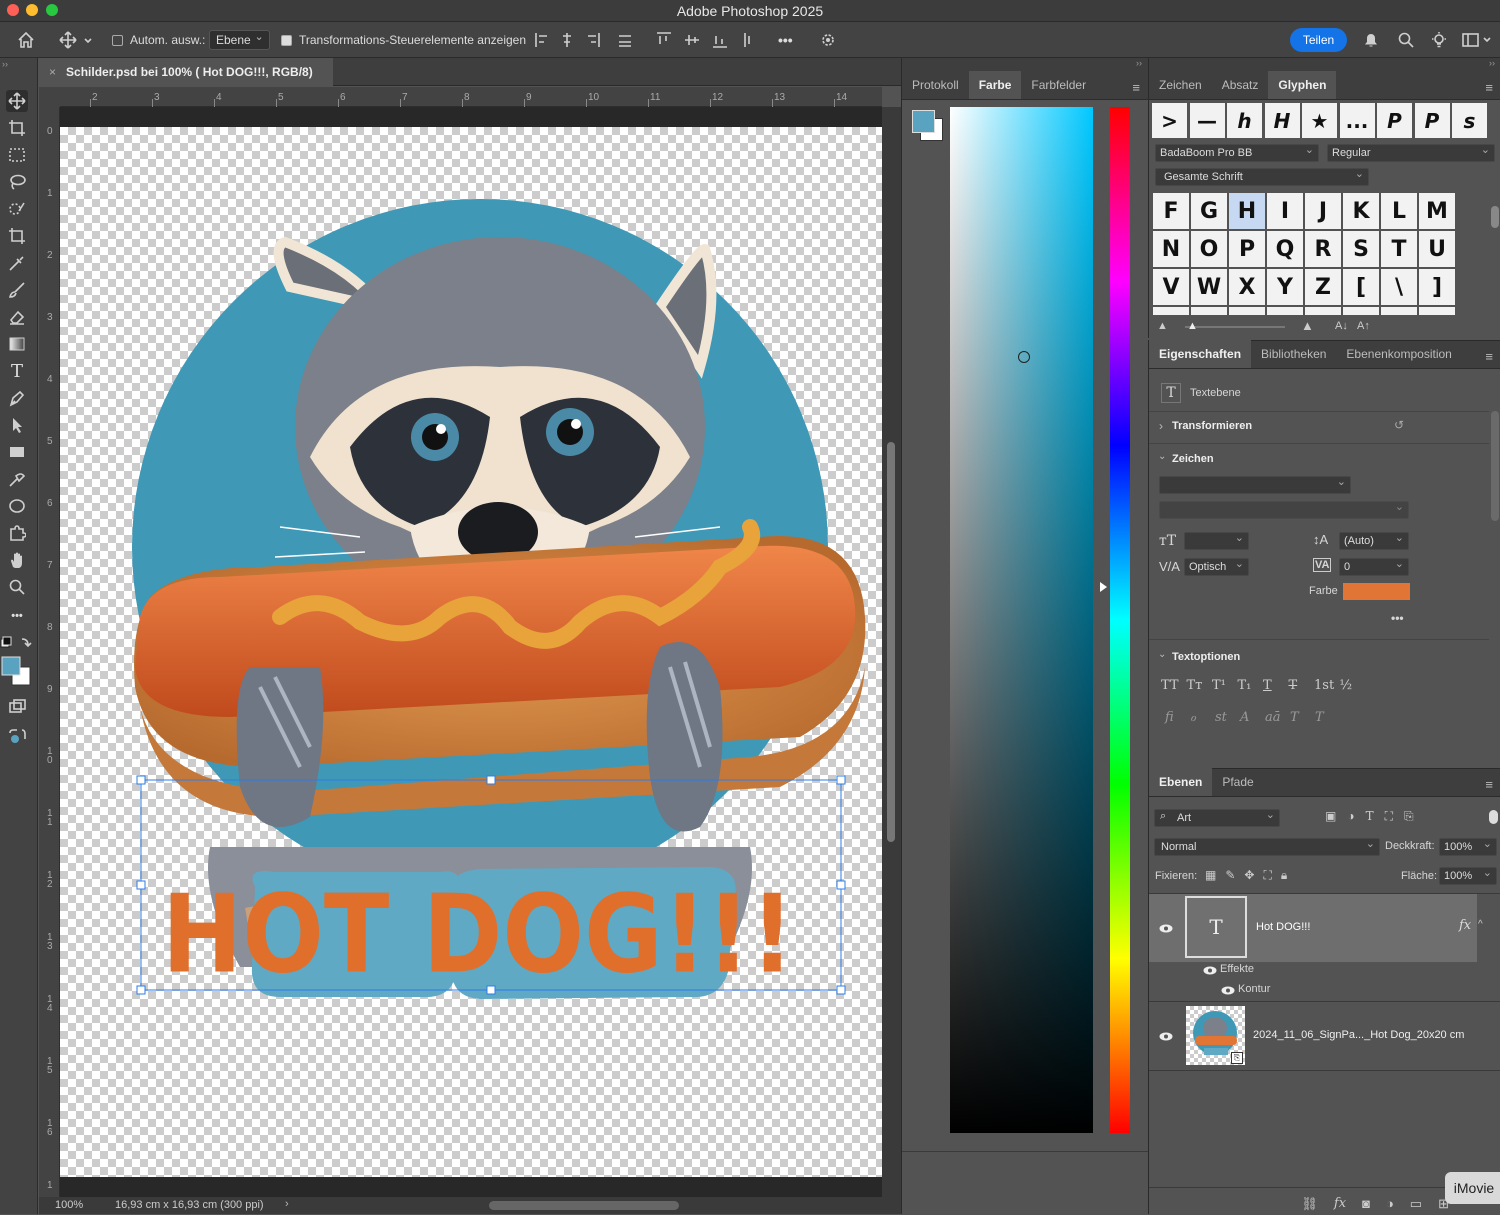  I want to click on link-layers-icon: ⛓, so click(1309, 1205).